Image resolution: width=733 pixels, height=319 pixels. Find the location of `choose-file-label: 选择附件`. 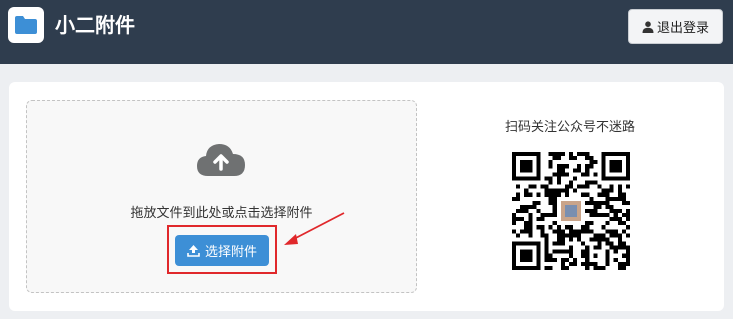

choose-file-label: 选择附件 is located at coordinates (230, 252).